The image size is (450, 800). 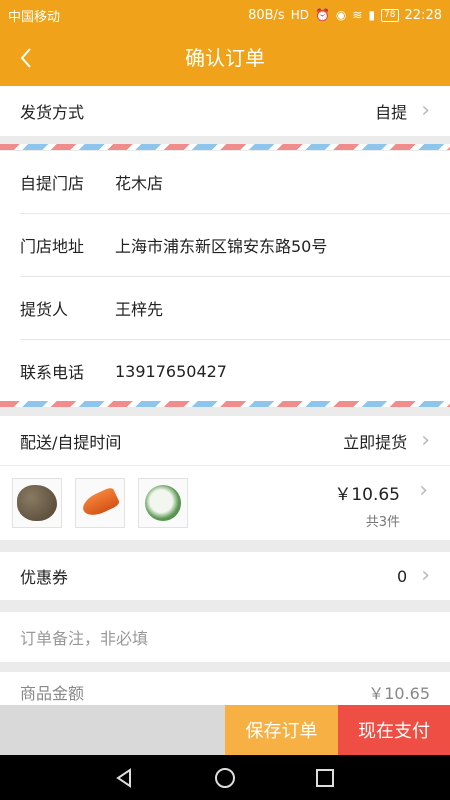 I want to click on wifi-icon: ≋, so click(x=357, y=15).